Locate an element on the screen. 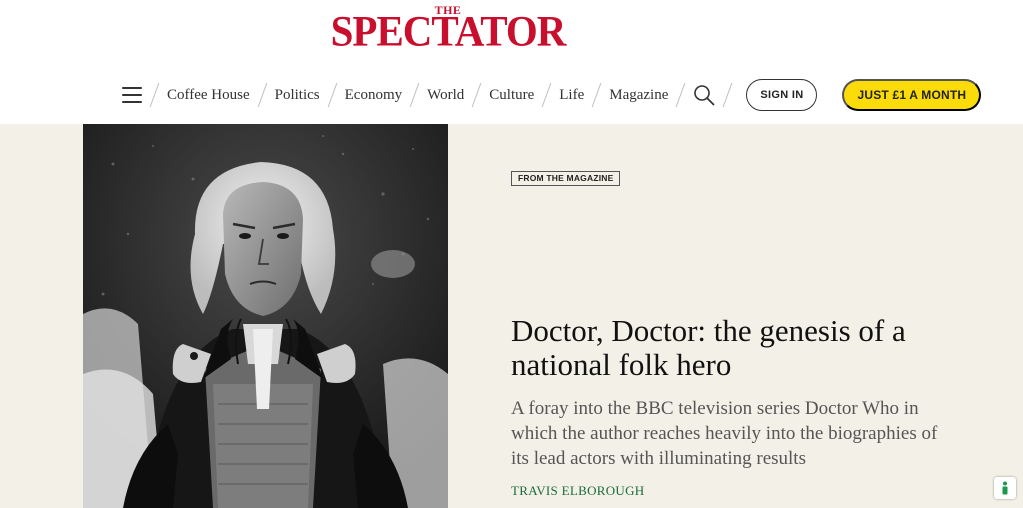 This screenshot has height=508, width=1023. hamburger-icon is located at coordinates (132, 95).